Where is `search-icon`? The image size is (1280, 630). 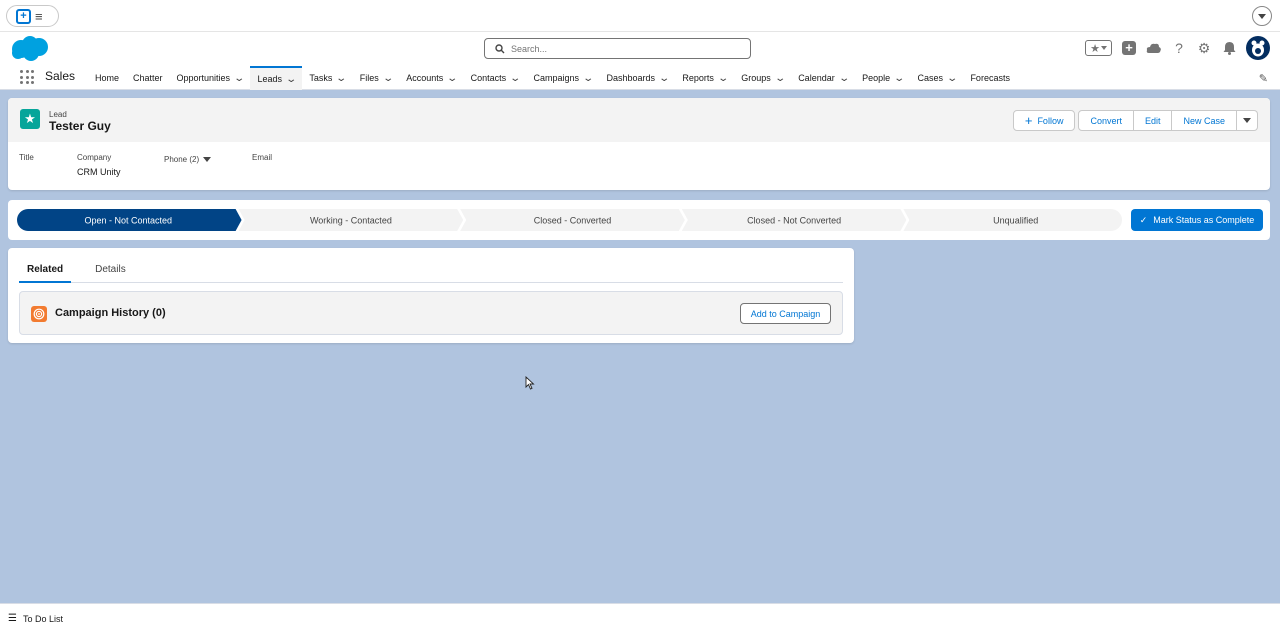 search-icon is located at coordinates (500, 48).